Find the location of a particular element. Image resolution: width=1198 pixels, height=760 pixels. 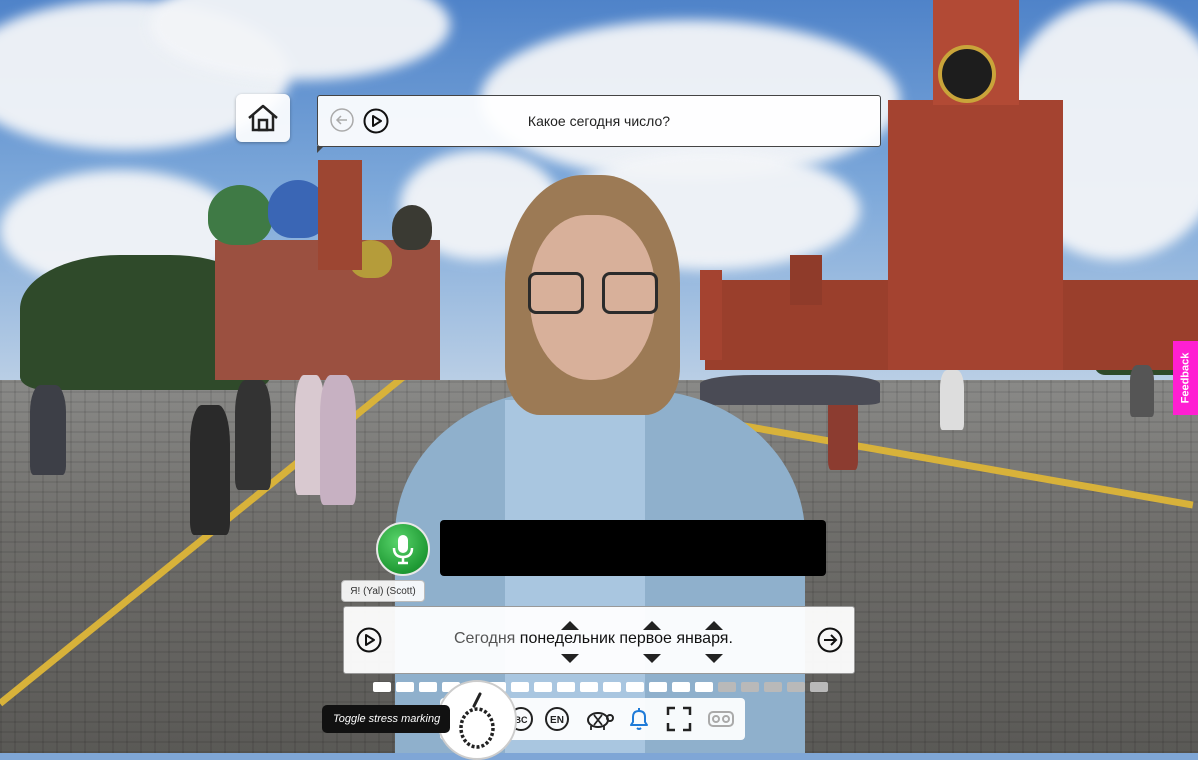

feedback-label: Feedback is located at coordinates (1185, 378).